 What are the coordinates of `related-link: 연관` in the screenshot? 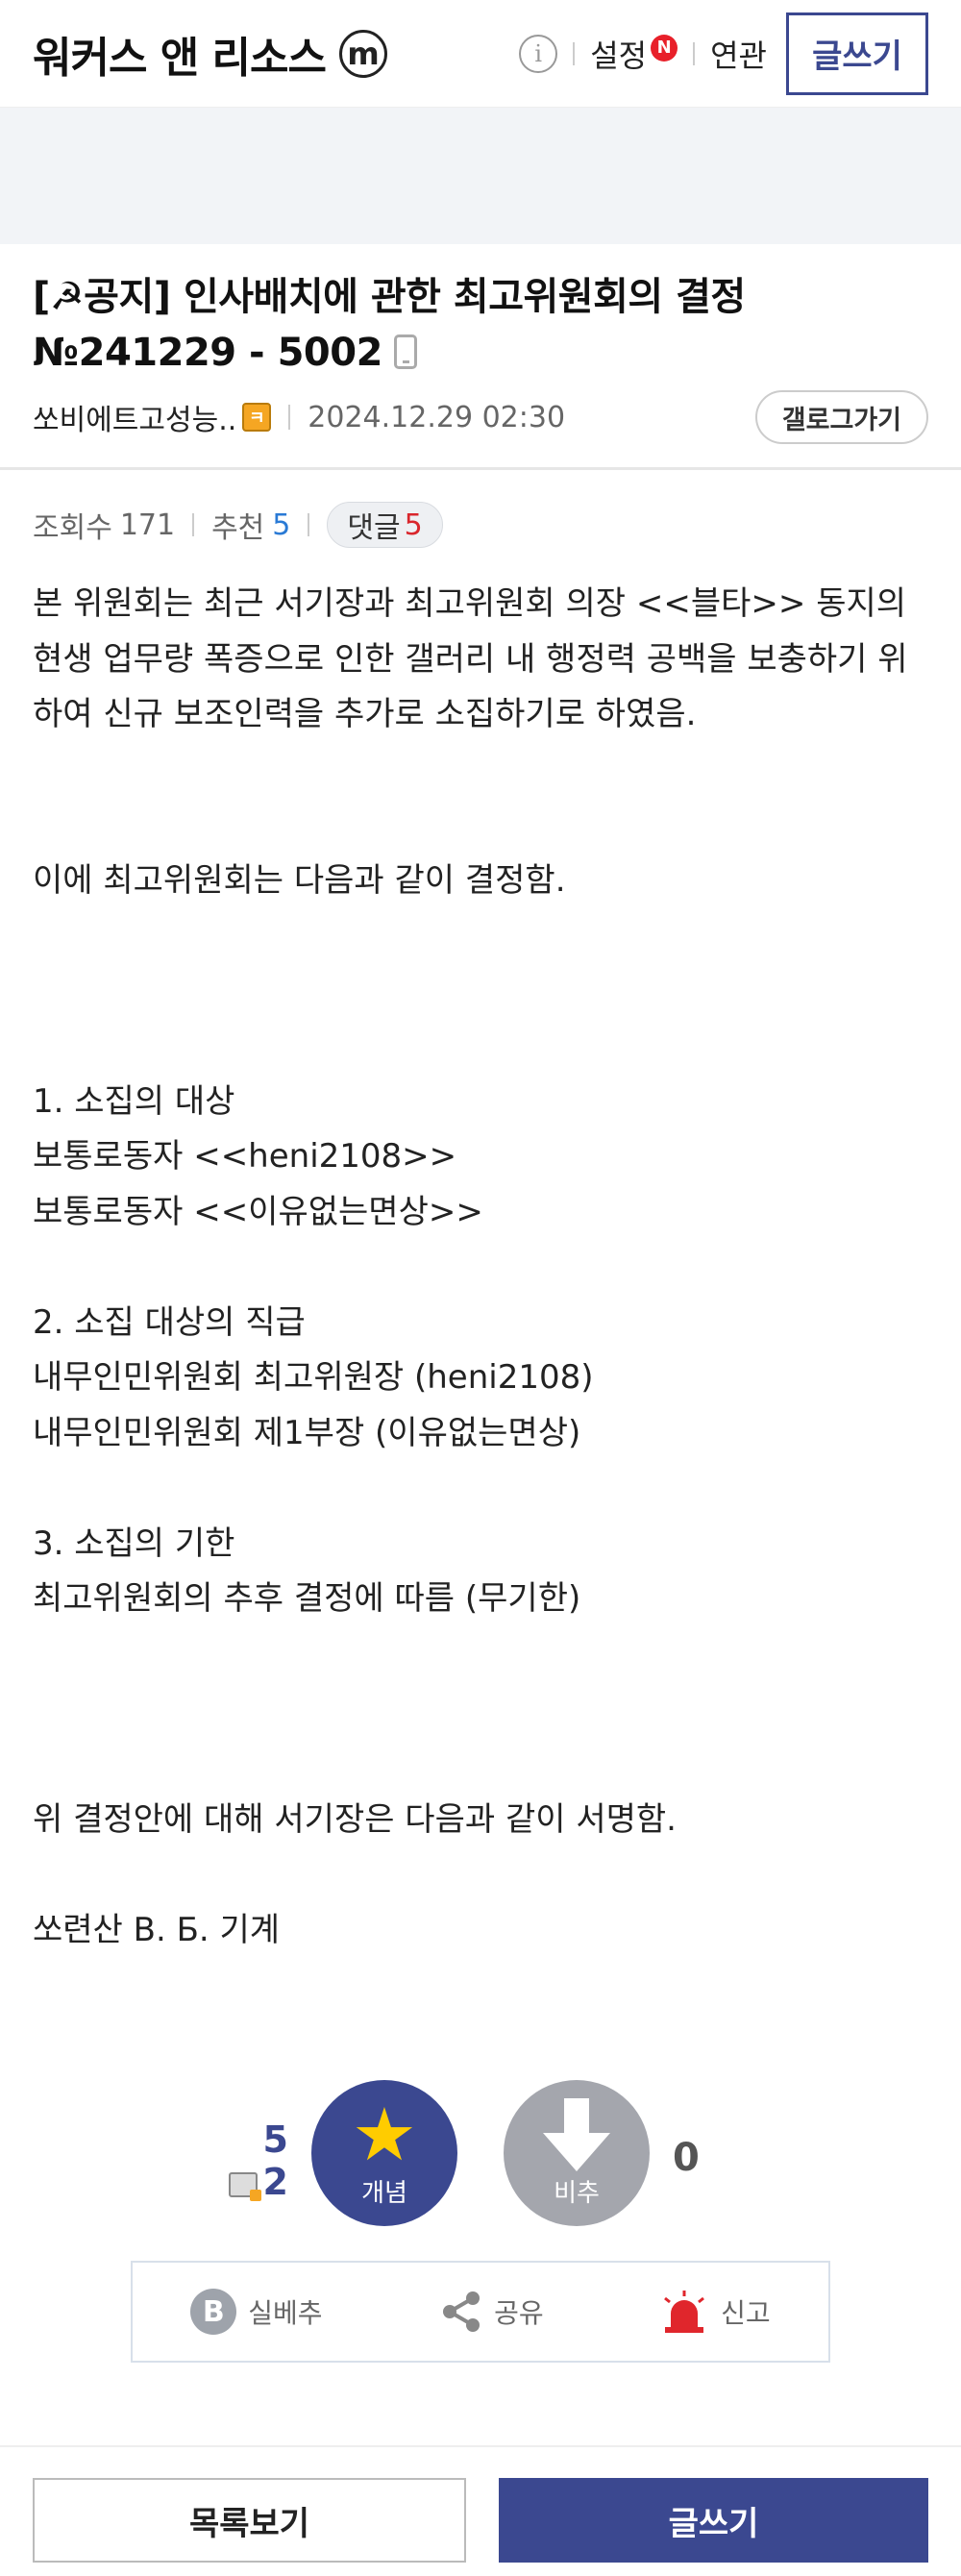 It's located at (738, 54).